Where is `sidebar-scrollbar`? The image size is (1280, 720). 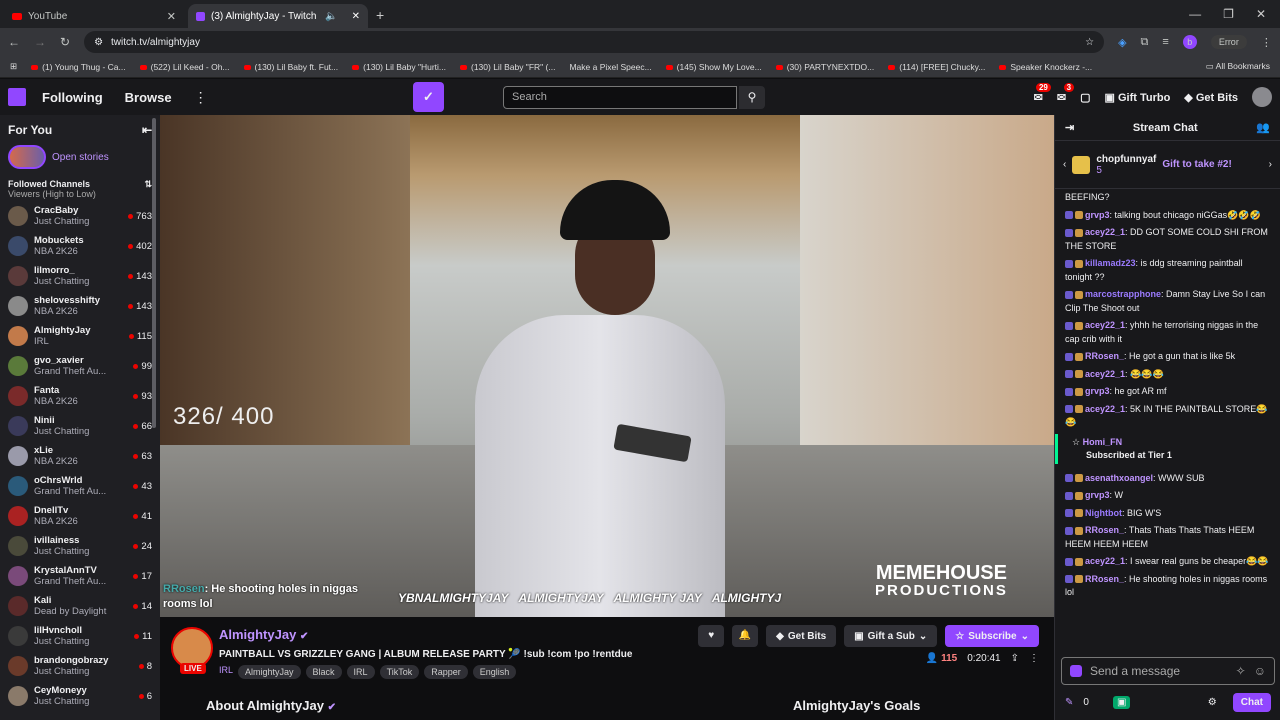
sidebar-scrollbar is located at coordinates (154, 273).